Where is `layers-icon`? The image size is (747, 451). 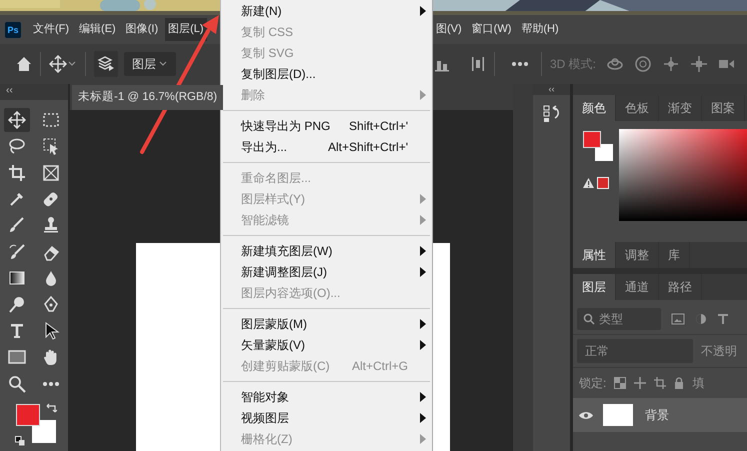 layers-icon is located at coordinates (106, 64).